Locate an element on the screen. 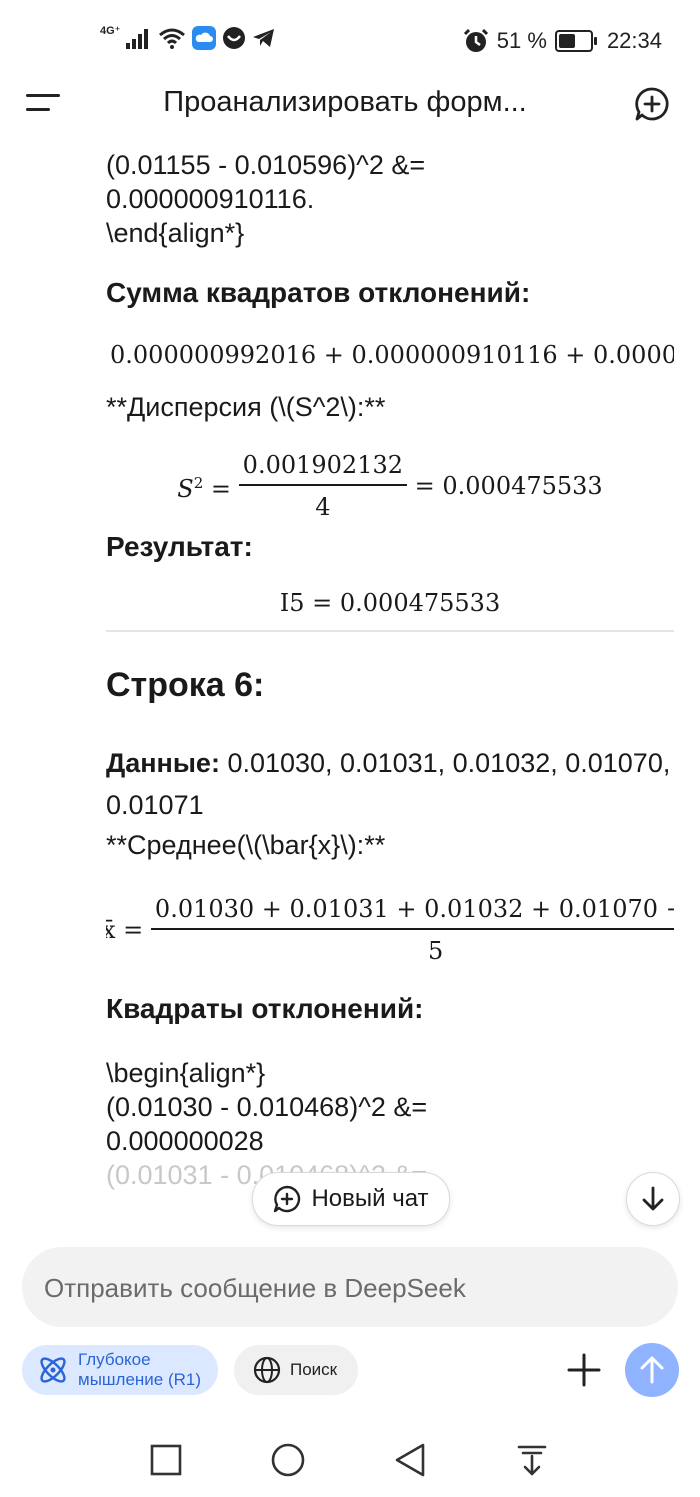 The width and height of the screenshot is (700, 1497). result-heading: Результат: is located at coordinates (179, 546).